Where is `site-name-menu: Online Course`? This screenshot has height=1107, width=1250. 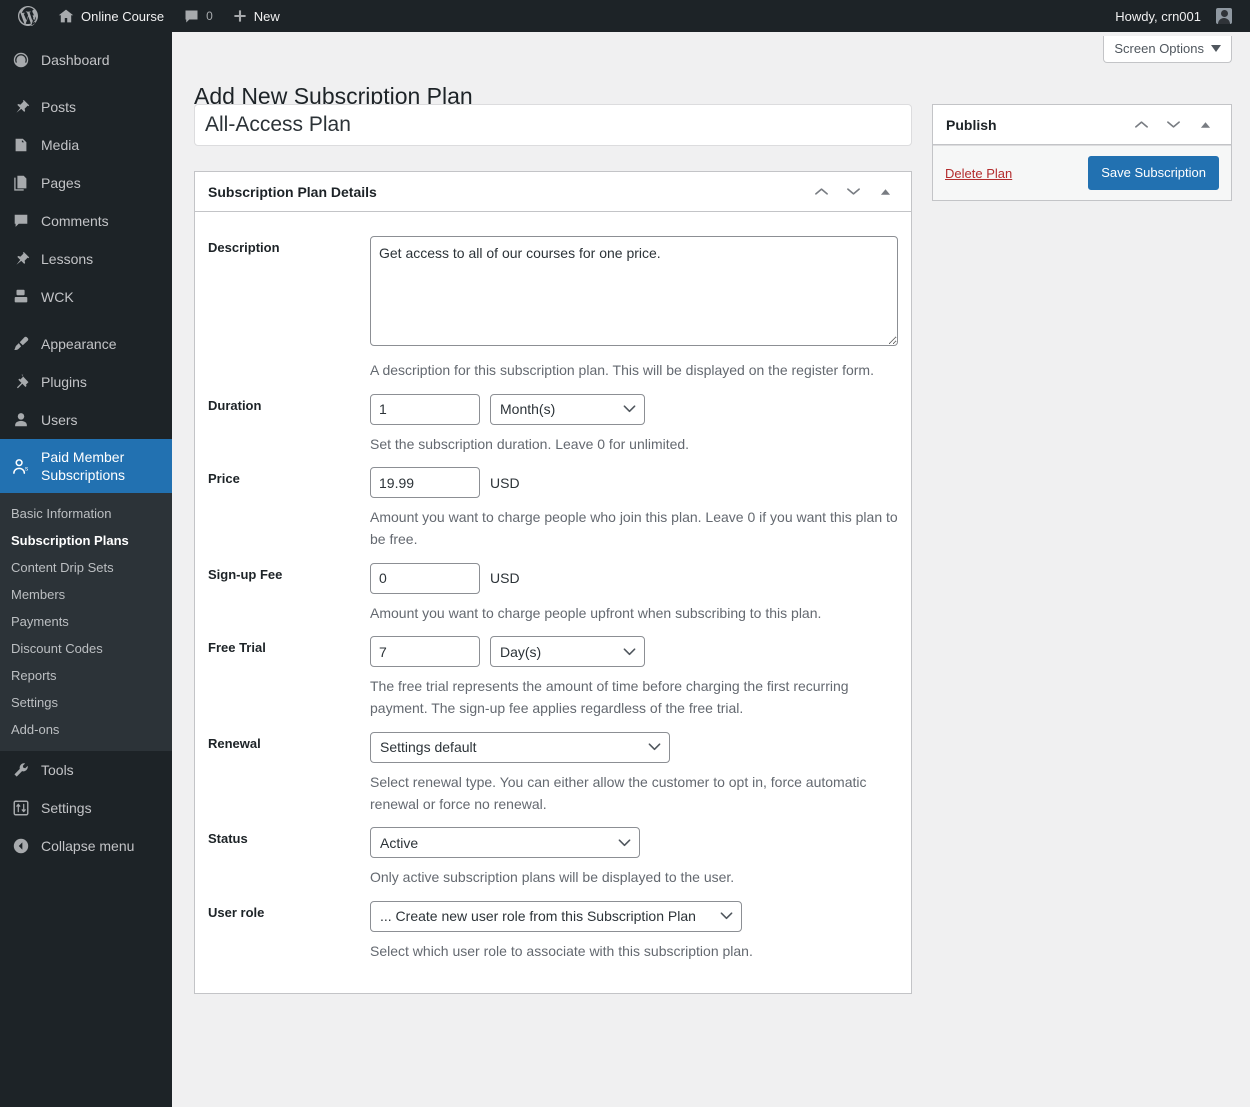 site-name-menu: Online Course is located at coordinates (111, 16).